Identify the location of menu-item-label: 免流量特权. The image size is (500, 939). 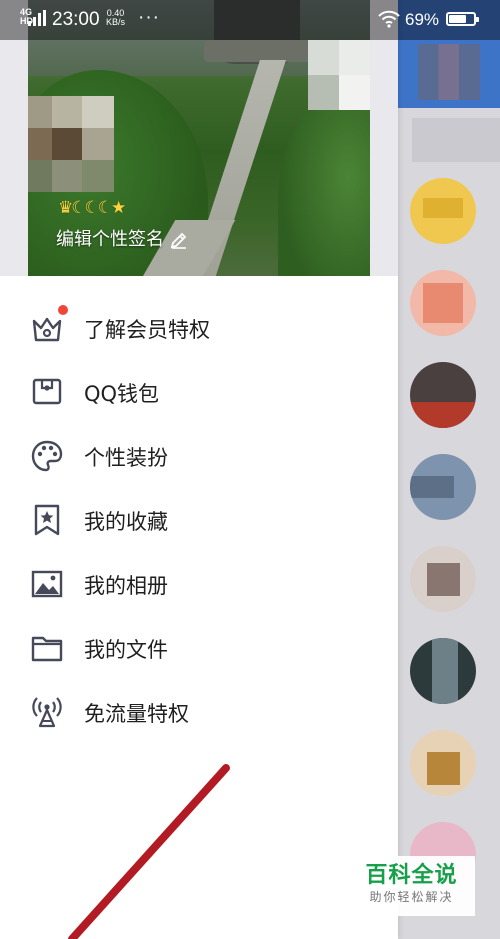
(136, 714).